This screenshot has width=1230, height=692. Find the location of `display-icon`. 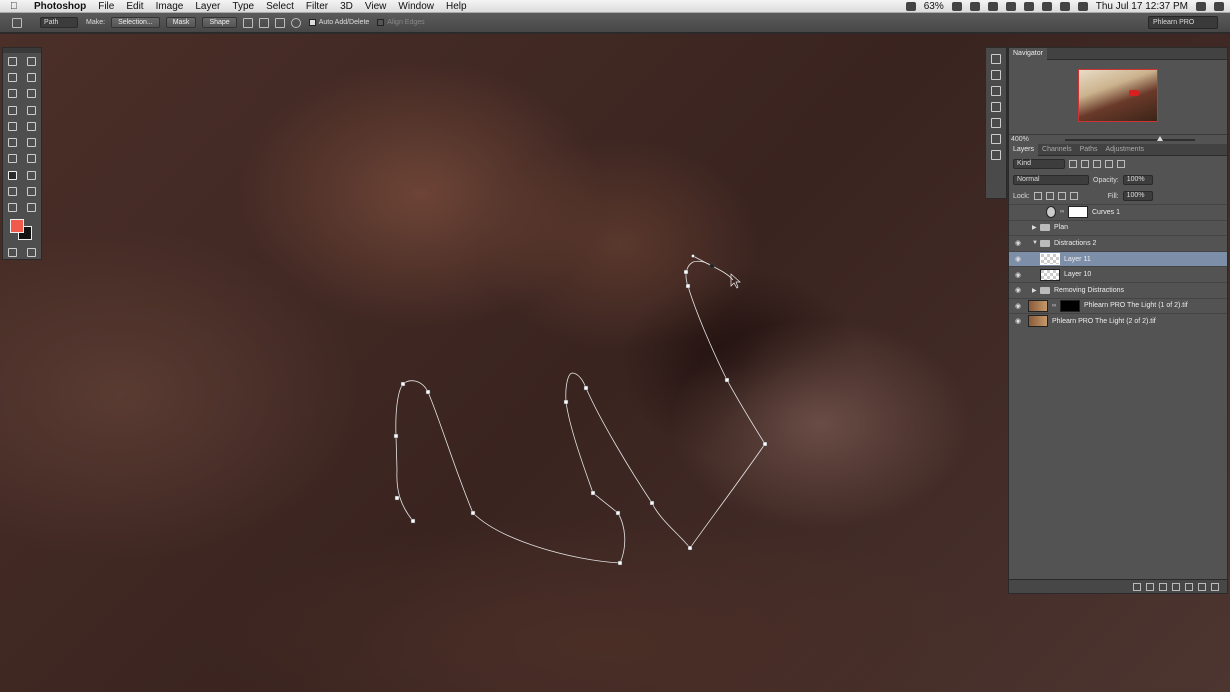

display-icon is located at coordinates (1010, 6).